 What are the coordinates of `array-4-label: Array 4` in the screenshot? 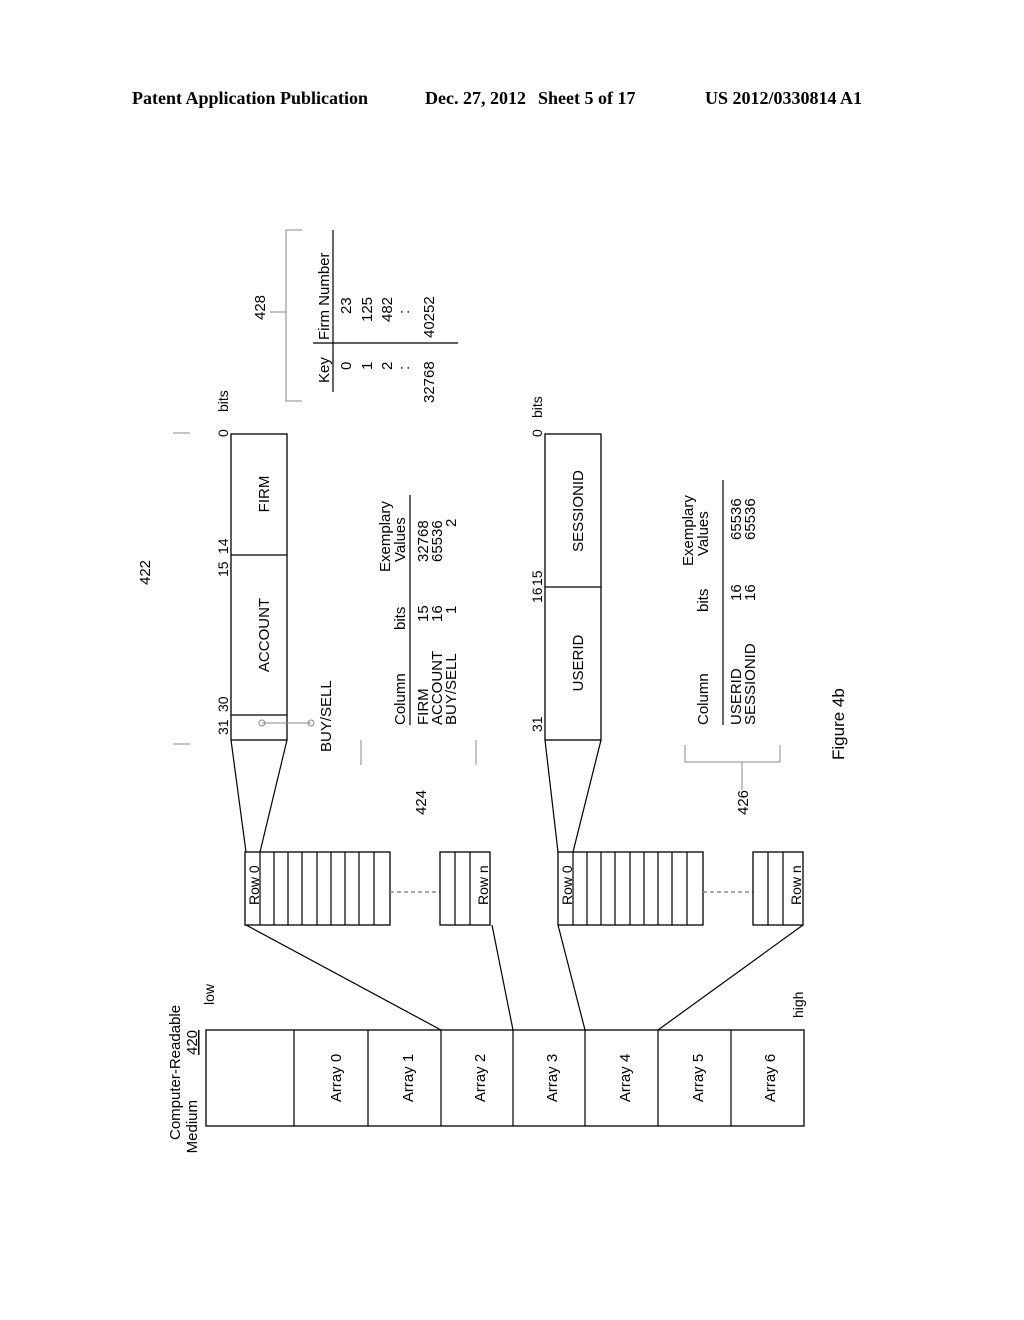 It's located at (625, 1078).